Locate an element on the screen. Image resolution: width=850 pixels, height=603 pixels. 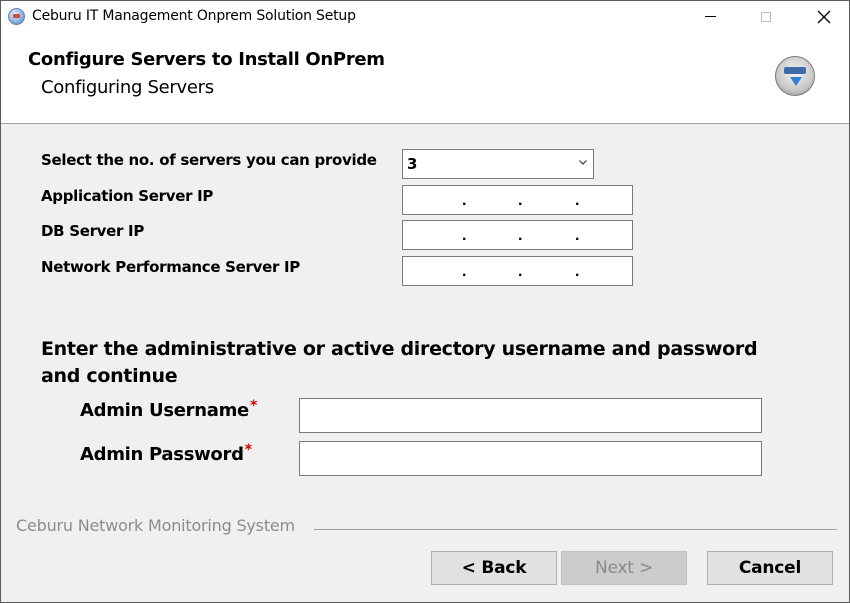
db-server-ip-label: DB Server IP is located at coordinates (93, 231).